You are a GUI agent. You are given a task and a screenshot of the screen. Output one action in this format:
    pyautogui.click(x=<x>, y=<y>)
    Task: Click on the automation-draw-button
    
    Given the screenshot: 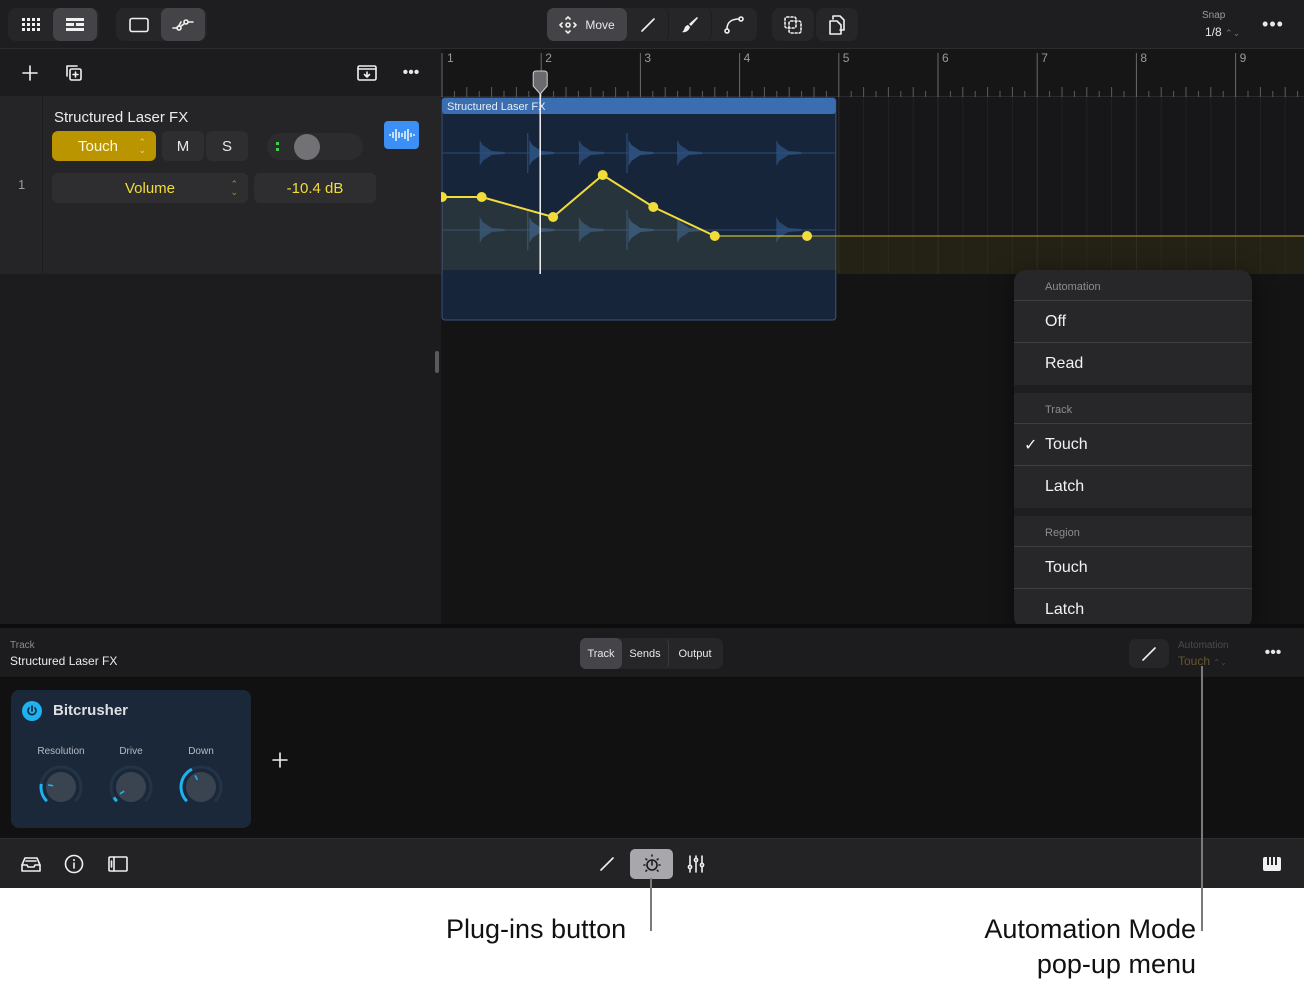 What is the action you would take?
    pyautogui.click(x=1149, y=653)
    